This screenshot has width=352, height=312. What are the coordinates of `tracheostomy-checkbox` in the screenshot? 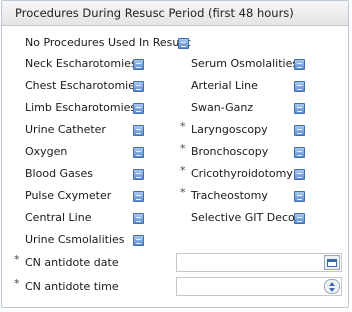 It's located at (299, 196).